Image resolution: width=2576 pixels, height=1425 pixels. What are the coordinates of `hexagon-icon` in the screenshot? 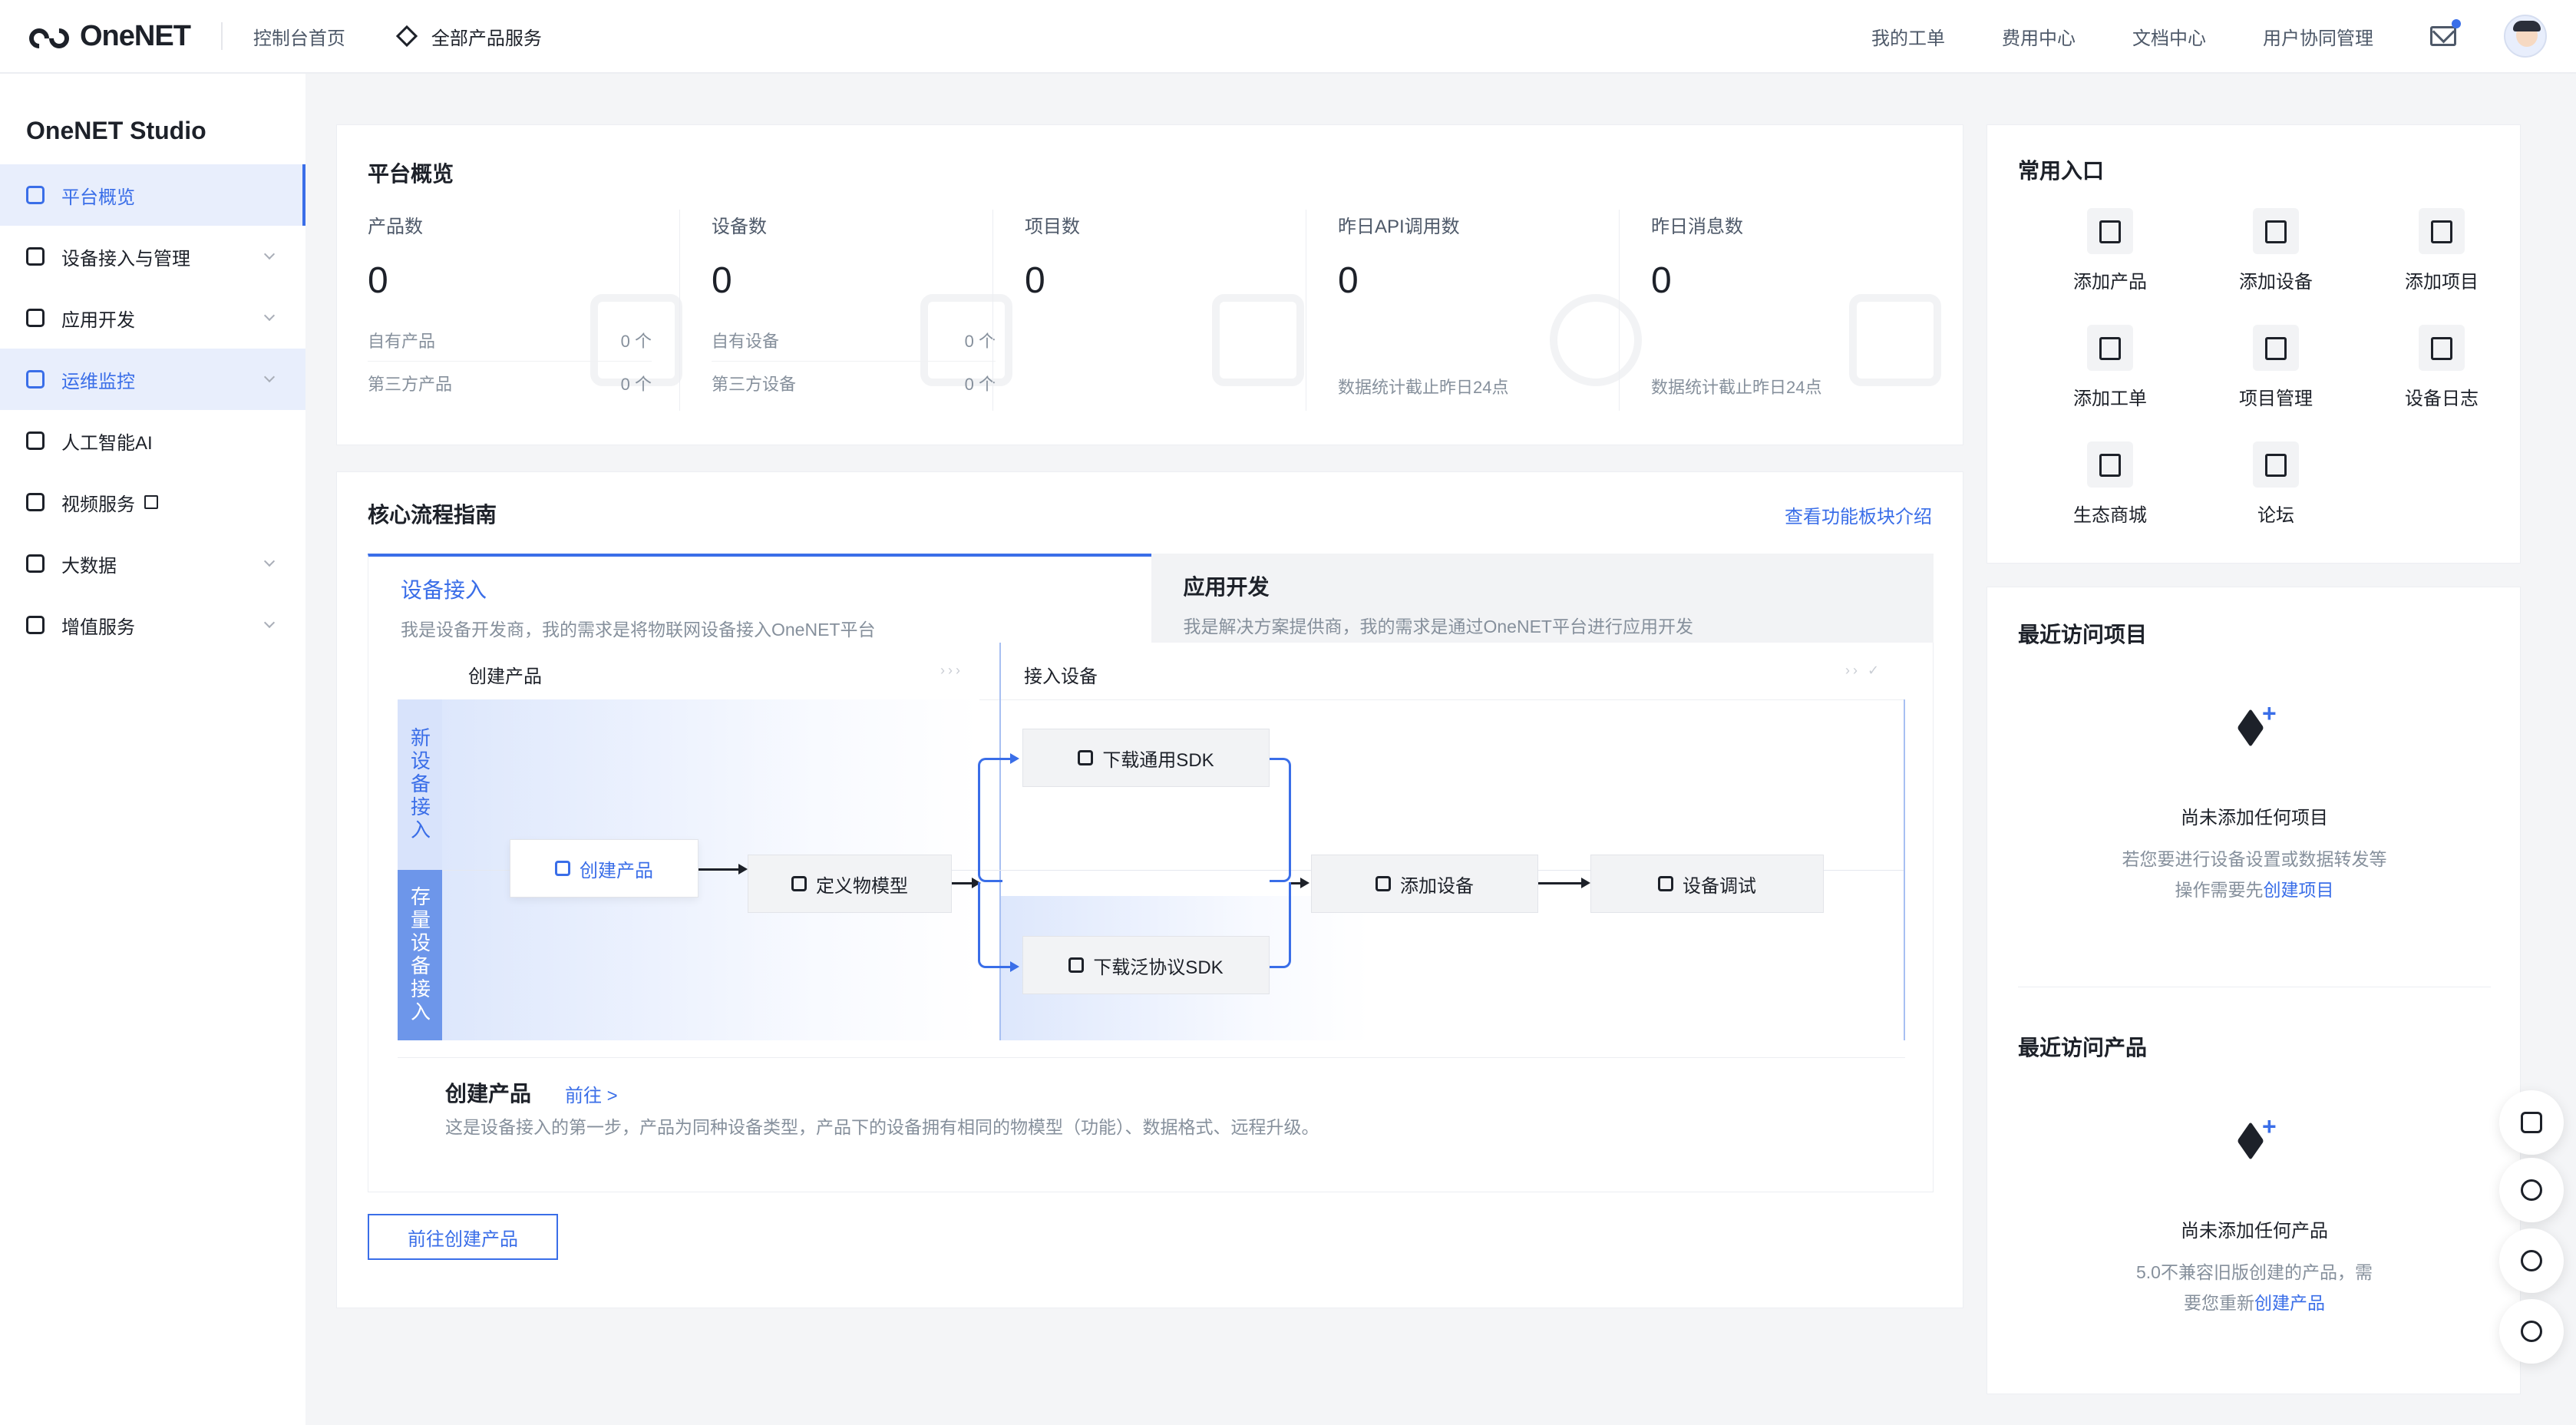 It's located at (799, 884).